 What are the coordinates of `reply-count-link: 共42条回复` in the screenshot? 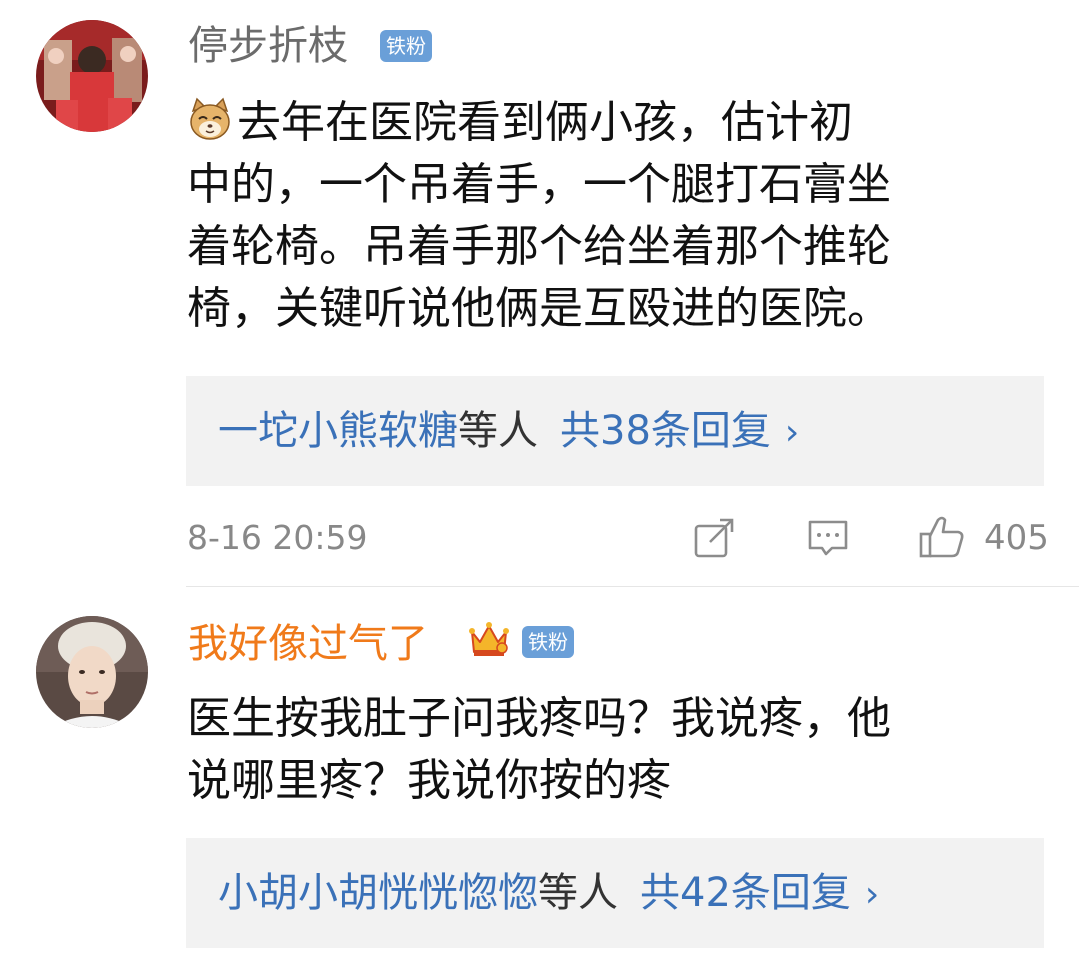 It's located at (745, 893).